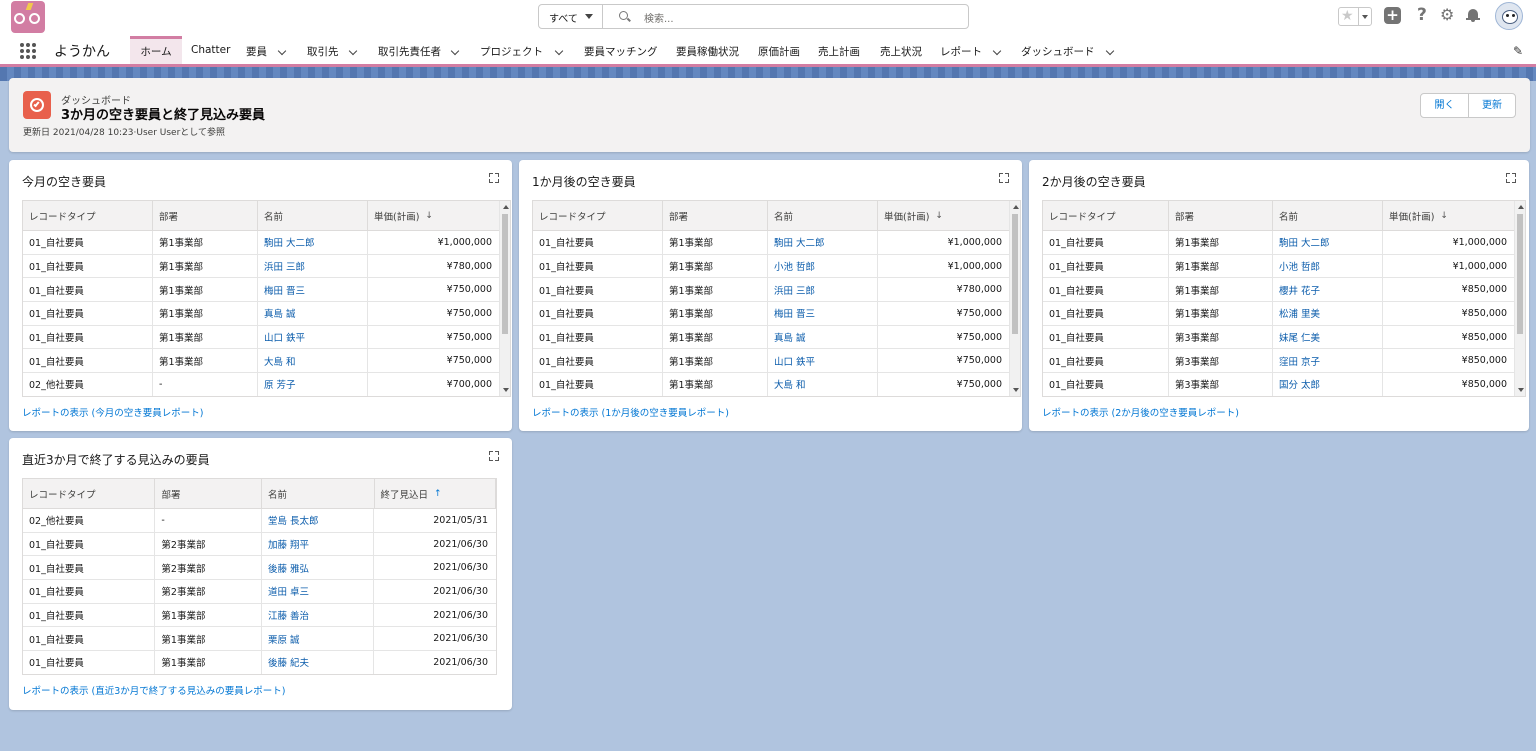 This screenshot has height=751, width=1536. What do you see at coordinates (1328, 290) in the screenshot?
I see `member-name-link: 櫻井 花子` at bounding box center [1328, 290].